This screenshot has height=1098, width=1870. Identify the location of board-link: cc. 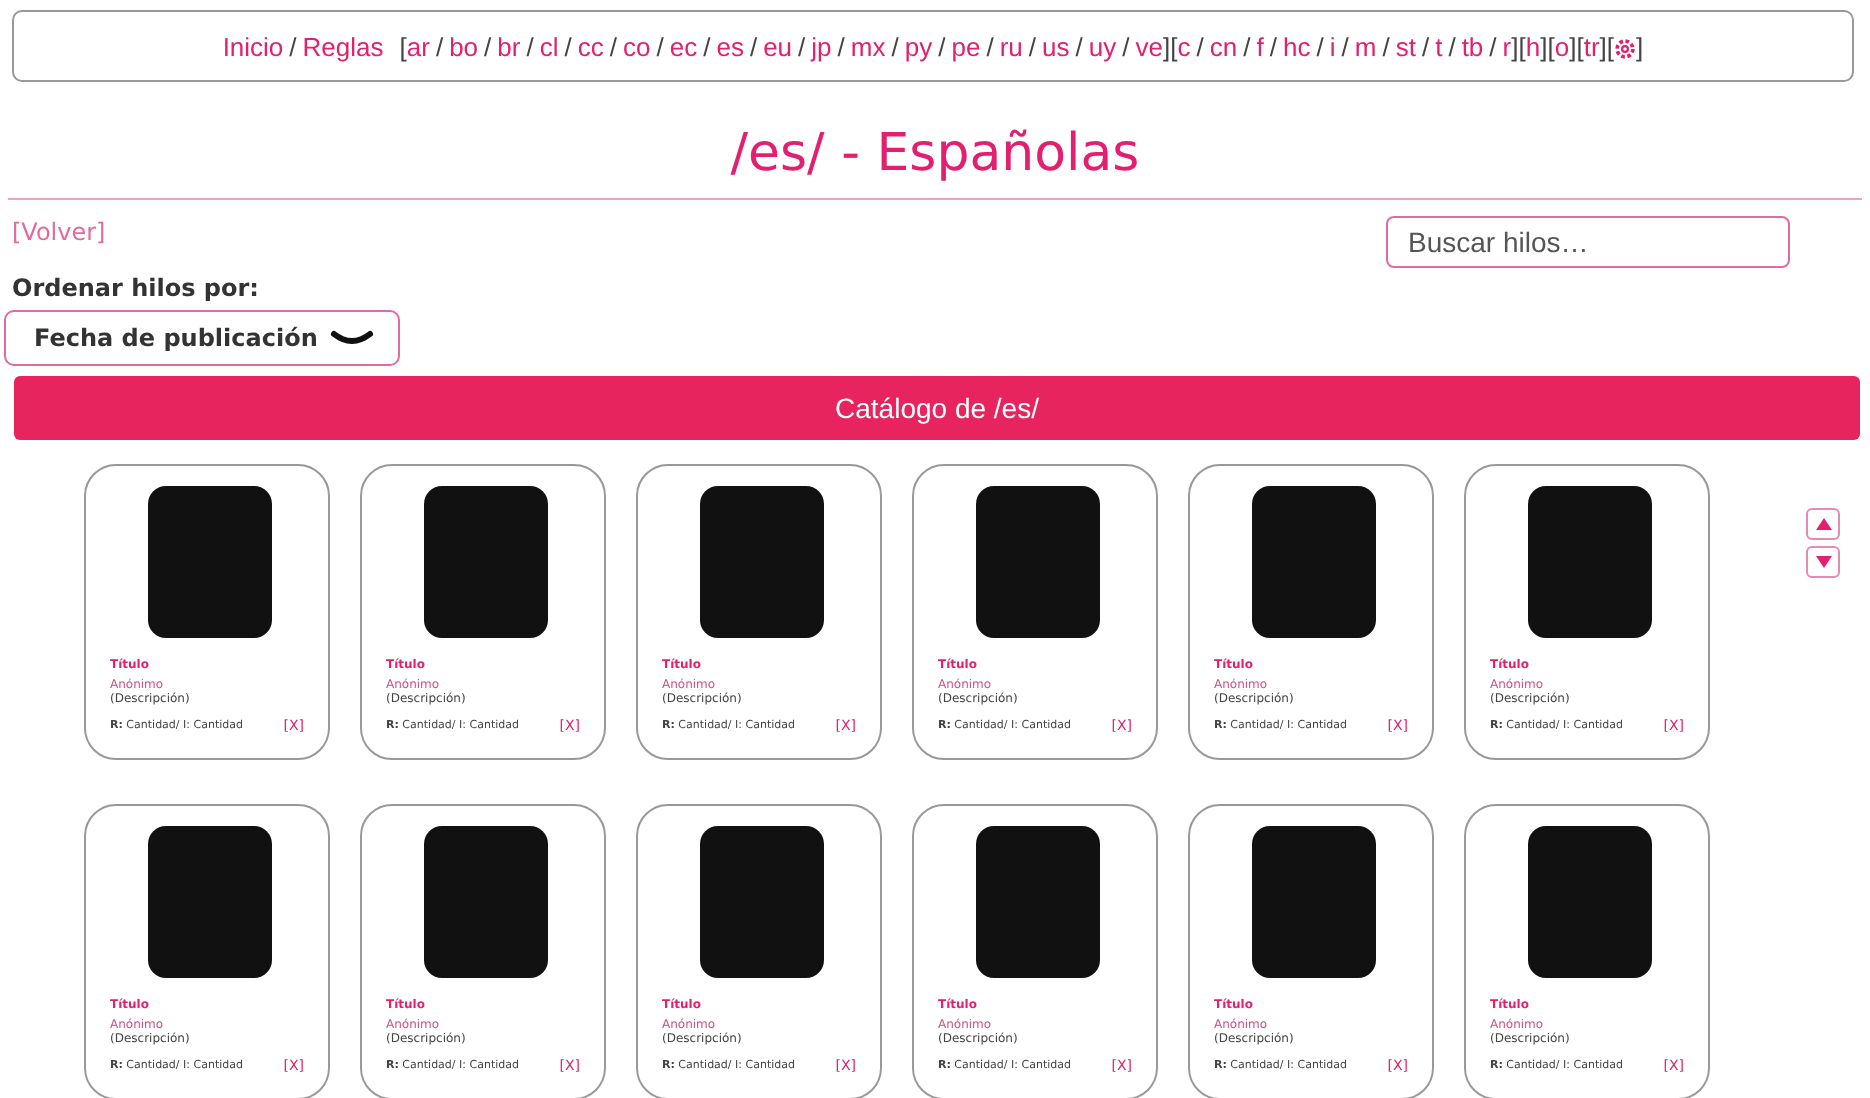
(590, 46).